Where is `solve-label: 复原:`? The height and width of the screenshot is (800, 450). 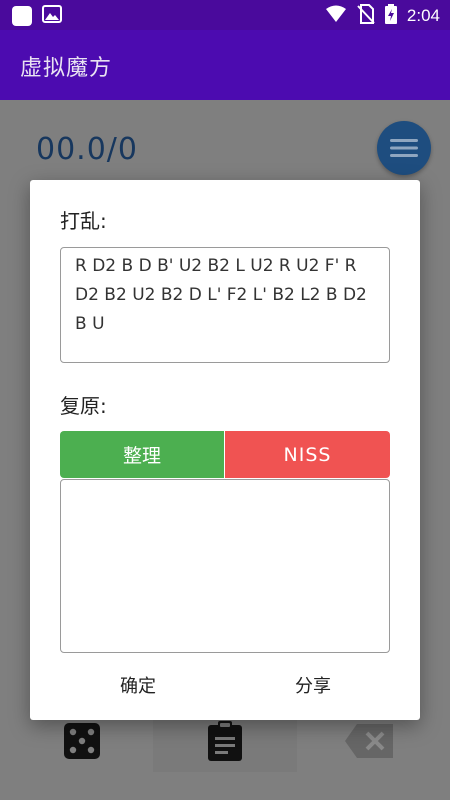
solve-label: 复原: is located at coordinates (83, 406).